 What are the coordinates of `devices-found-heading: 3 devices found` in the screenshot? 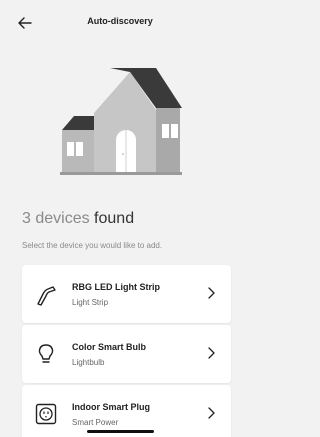 It's located at (78, 219).